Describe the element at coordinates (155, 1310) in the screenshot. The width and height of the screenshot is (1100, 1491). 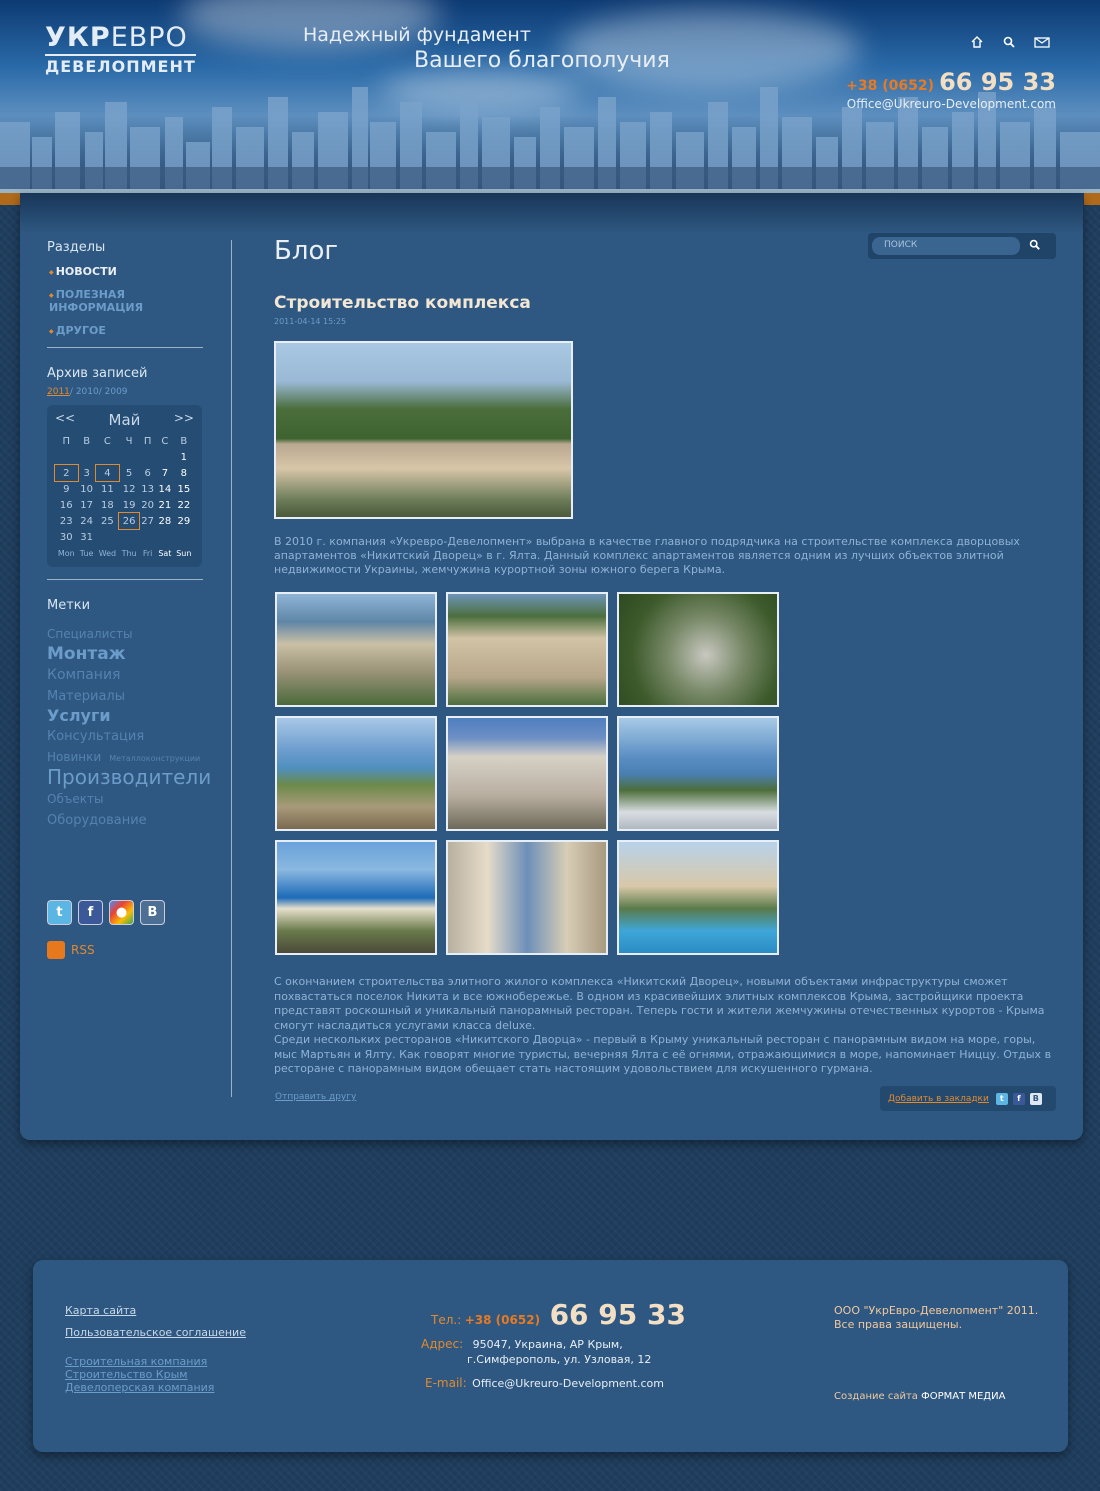
I see `sitemap-link: Карта сайта` at that location.